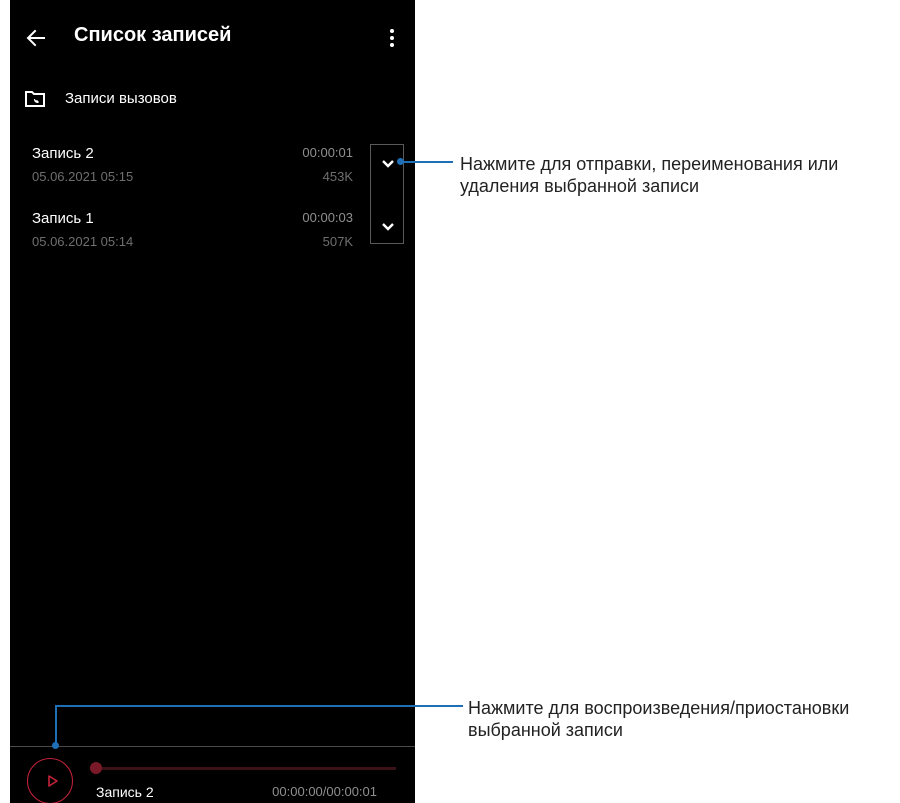 The width and height of the screenshot is (900, 803). Describe the element at coordinates (392, 38) in the screenshot. I see `more-vertical-icon` at that location.